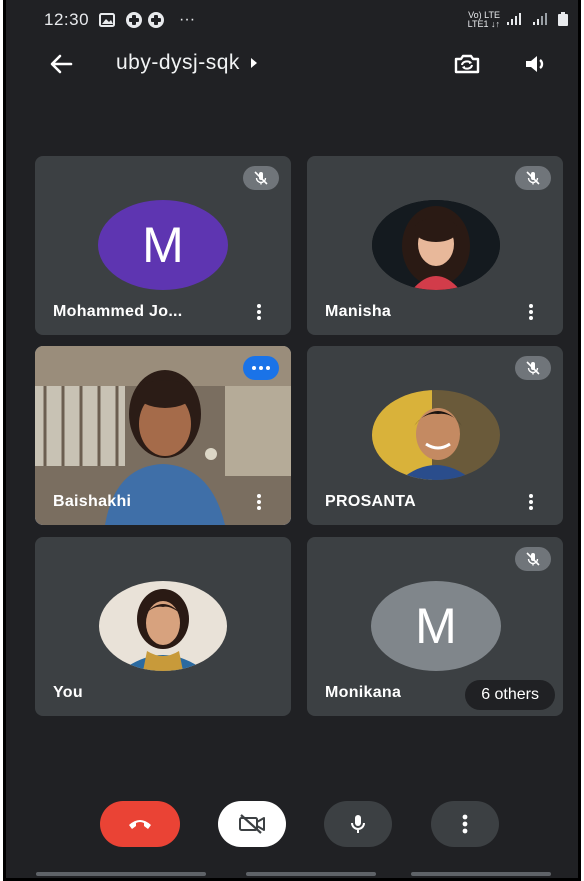  I want to click on switch-camera-button, so click(467, 64).